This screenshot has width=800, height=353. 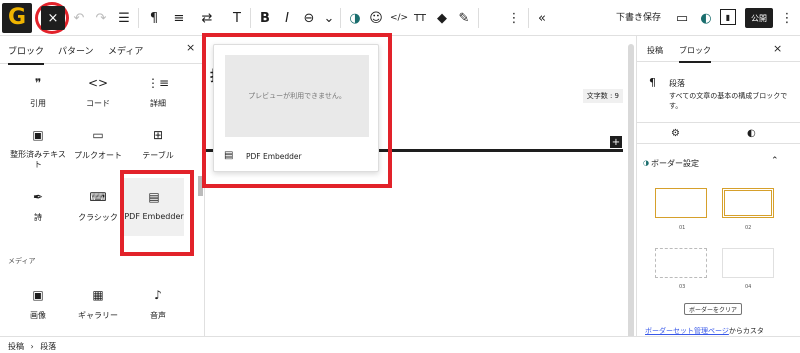 What do you see at coordinates (98, 135) in the screenshot?
I see `pullquote-icon: ▭` at bounding box center [98, 135].